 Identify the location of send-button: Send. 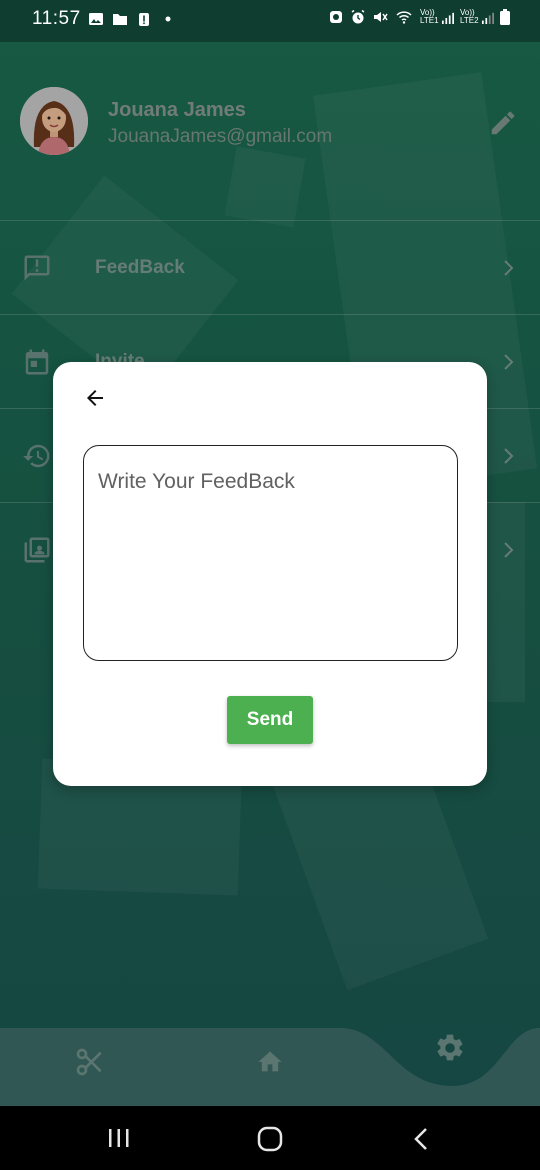
(270, 720).